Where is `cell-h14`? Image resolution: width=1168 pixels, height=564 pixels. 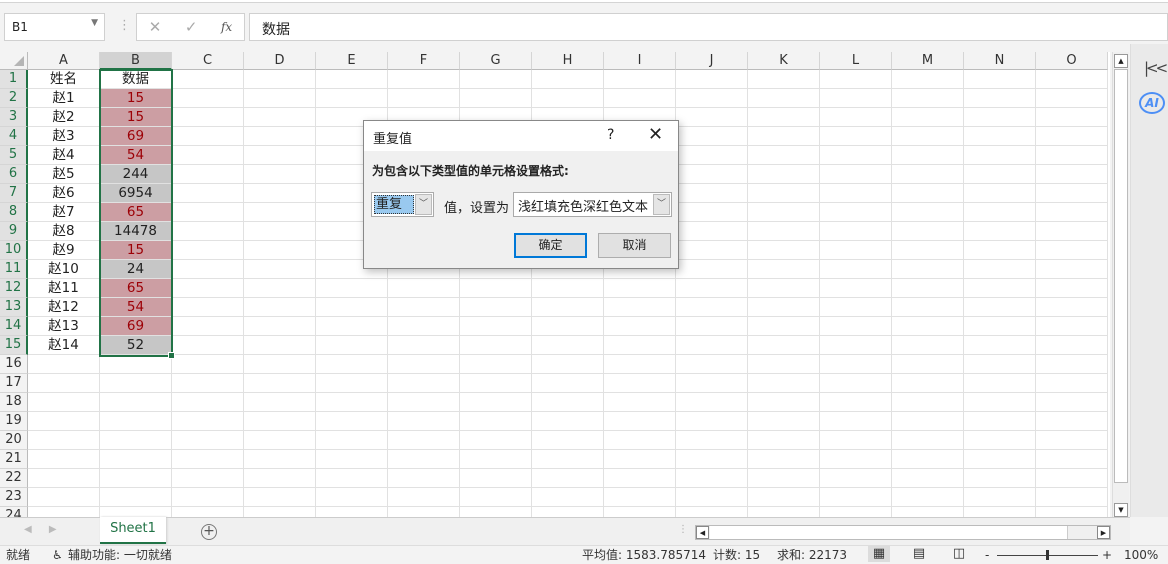
cell-h14 is located at coordinates (568, 326).